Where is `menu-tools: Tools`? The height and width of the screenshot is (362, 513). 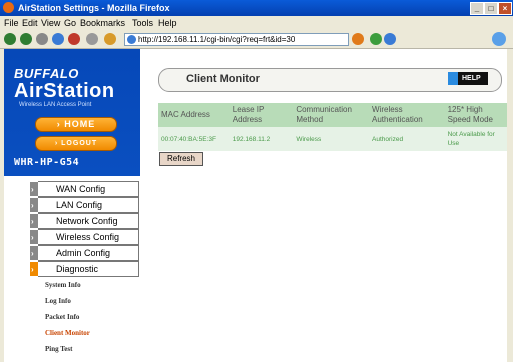 menu-tools: Tools is located at coordinates (142, 23).